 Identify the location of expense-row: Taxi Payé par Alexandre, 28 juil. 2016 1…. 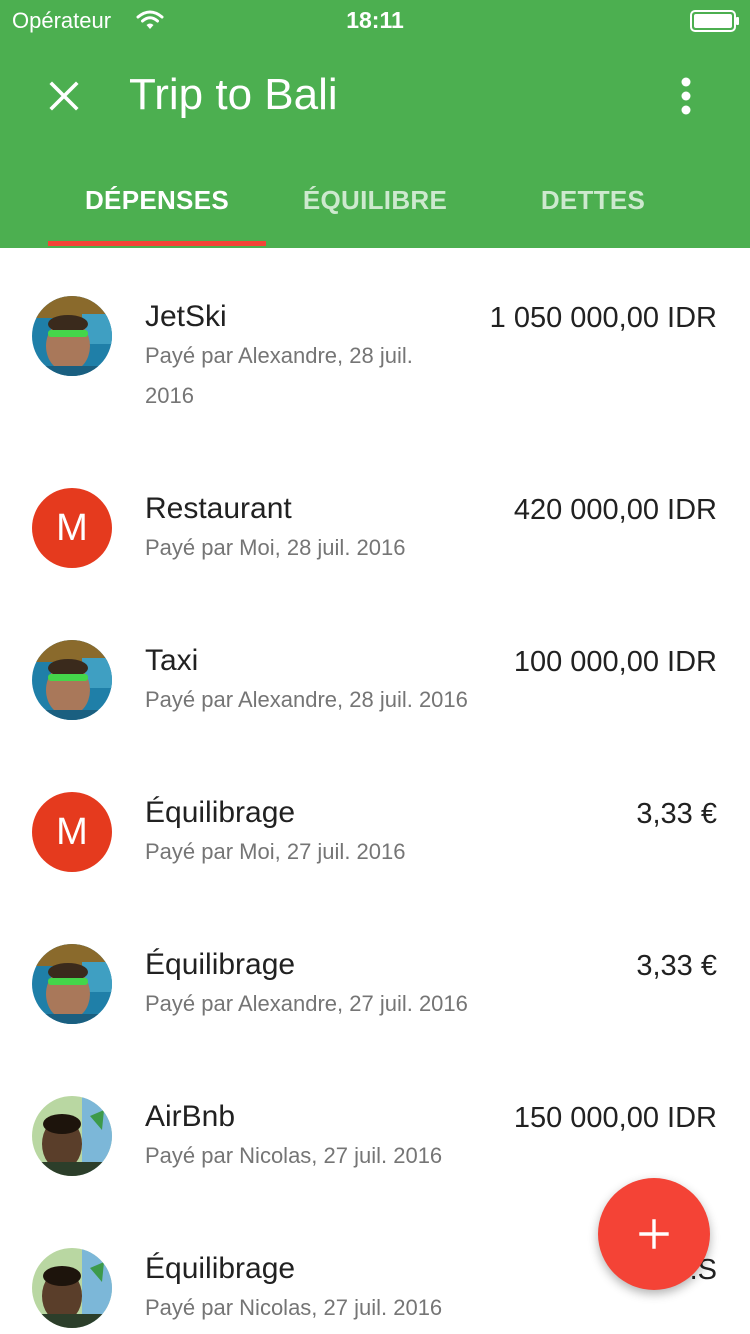
(375, 668).